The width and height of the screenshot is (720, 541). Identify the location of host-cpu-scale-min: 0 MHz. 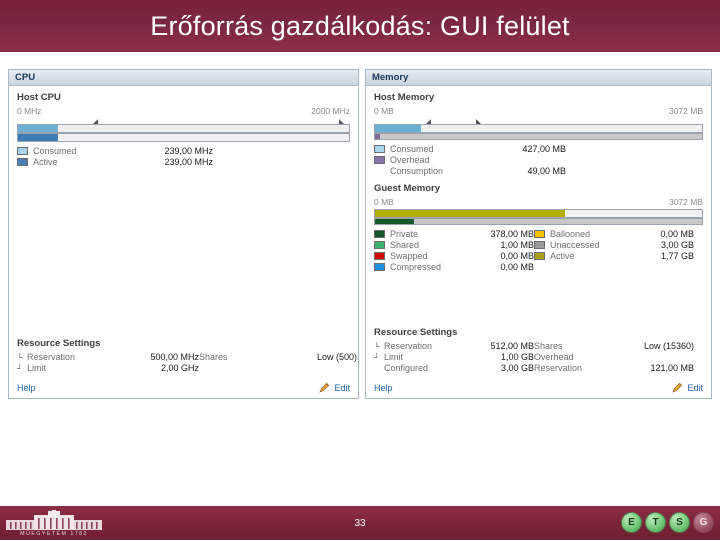
(29, 111).